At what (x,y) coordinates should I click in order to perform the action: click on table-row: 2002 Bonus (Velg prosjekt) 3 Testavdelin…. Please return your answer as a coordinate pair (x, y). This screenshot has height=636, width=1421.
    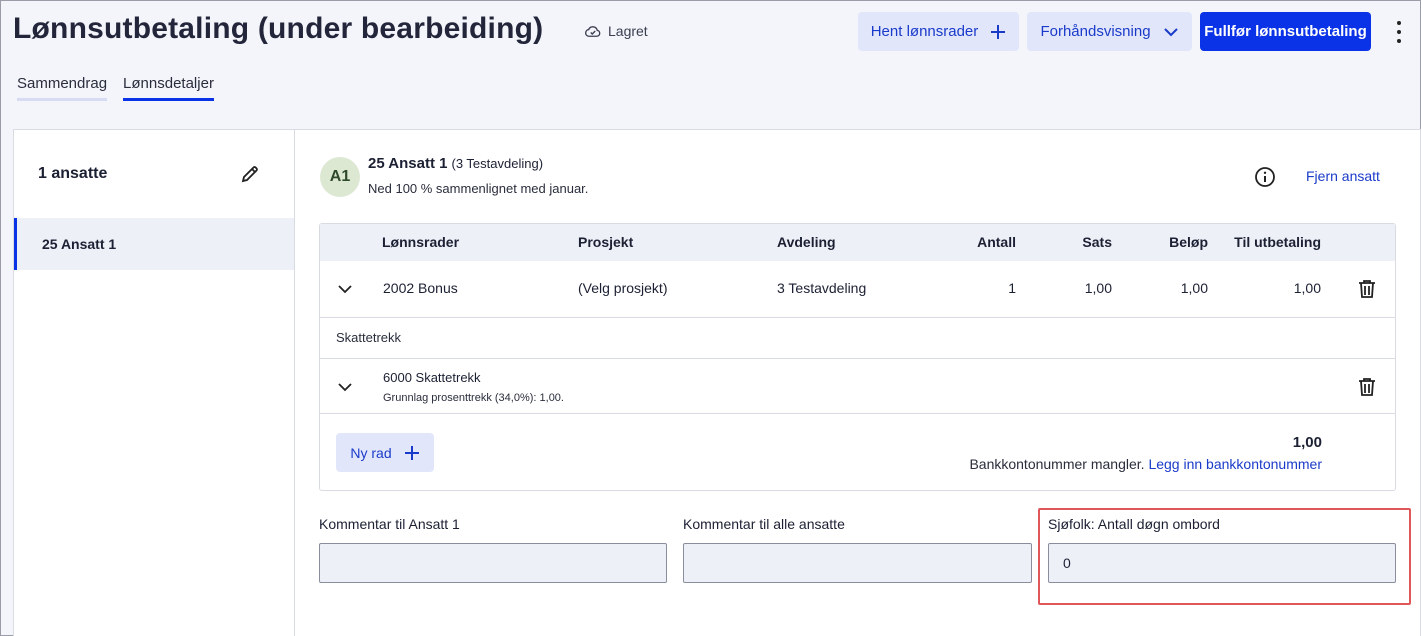
    Looking at the image, I should click on (857, 289).